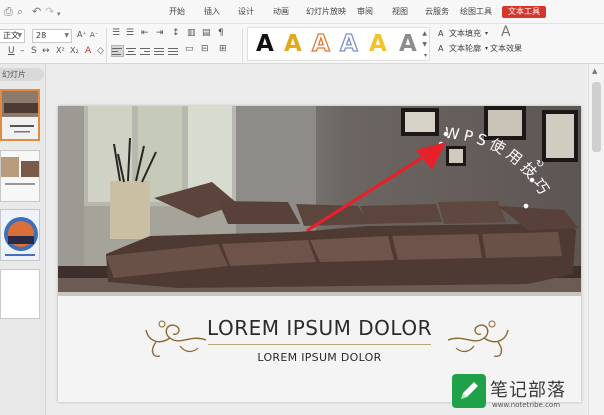 Image resolution: width=604 pixels, height=415 pixels. I want to click on site-watermark: 笔记部落 www.notetribe.com, so click(525, 392).